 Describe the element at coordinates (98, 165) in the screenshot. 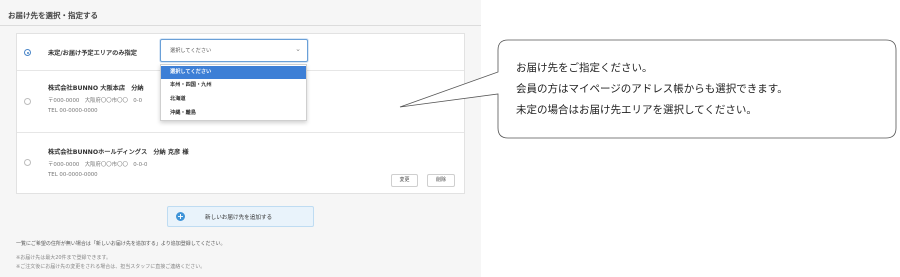

I see `address-postal: 〒000-0000 大阪府〇〇市〇〇 0-0-0` at that location.